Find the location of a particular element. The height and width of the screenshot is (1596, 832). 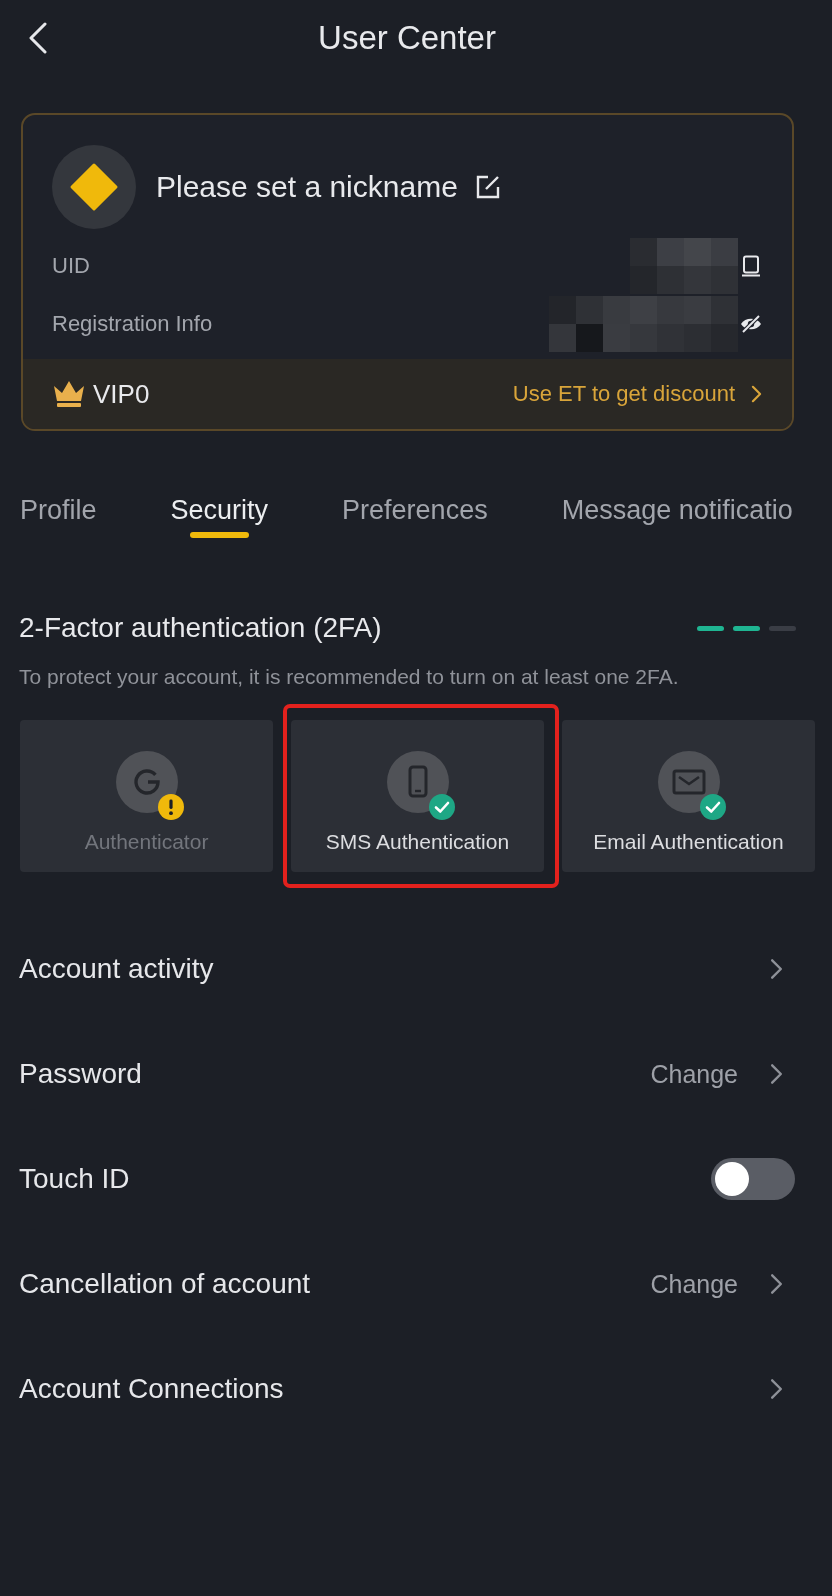

phone-icon is located at coordinates (417, 782).